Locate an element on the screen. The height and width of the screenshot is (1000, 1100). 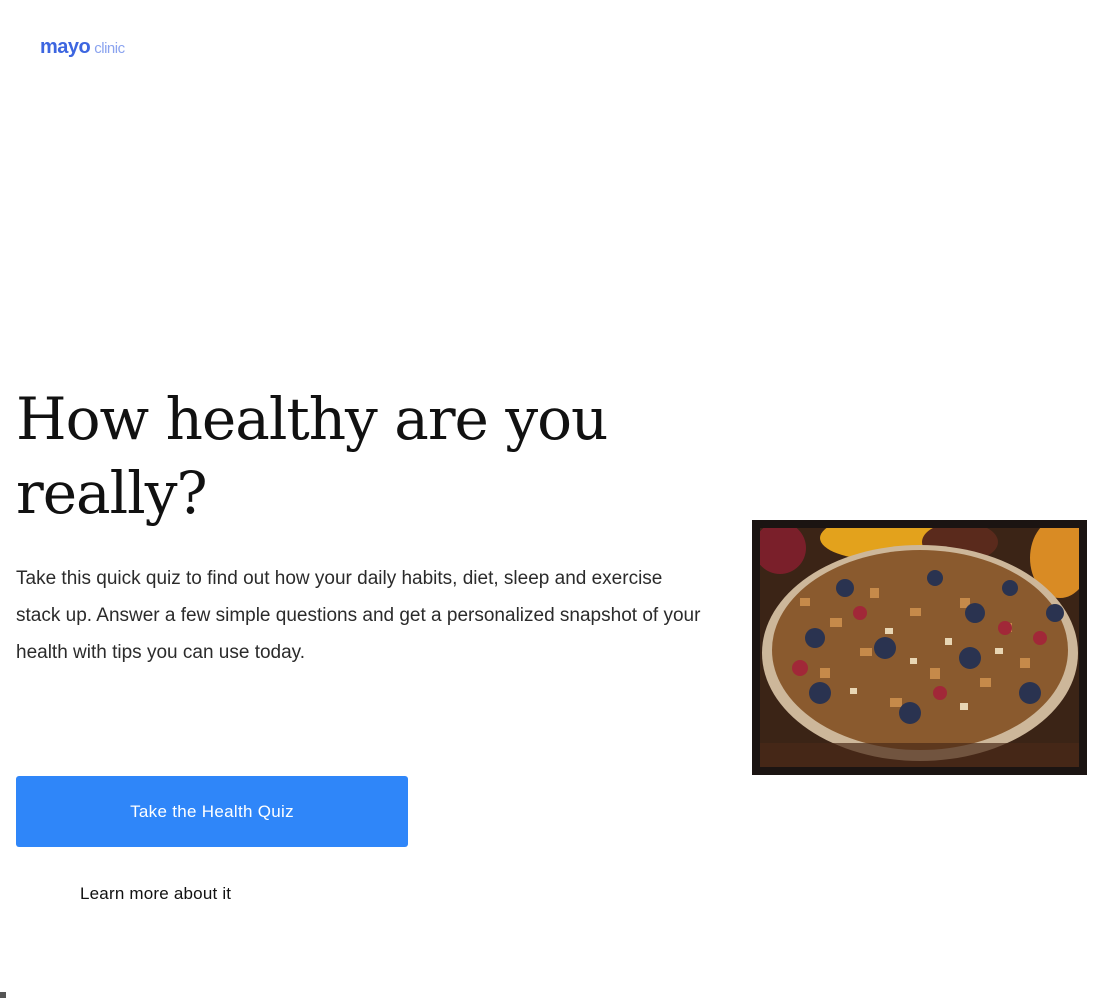
logo-wordmark: mayo is located at coordinates (65, 47).